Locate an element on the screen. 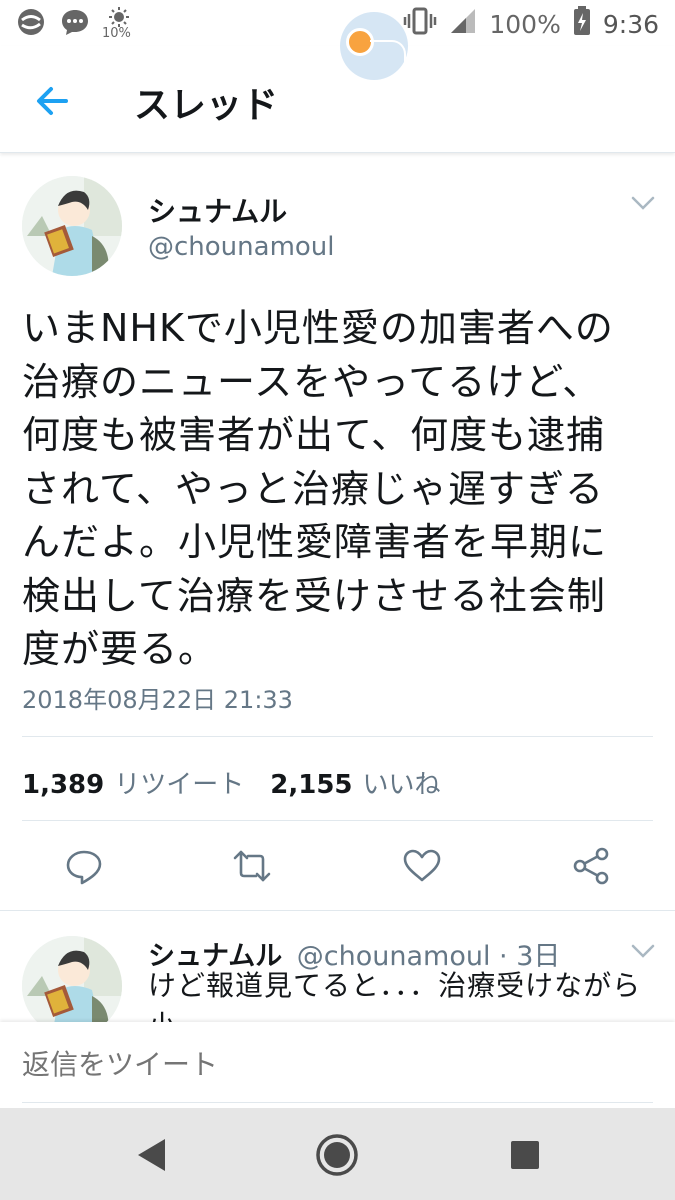  compose-underline is located at coordinates (337, 1102).